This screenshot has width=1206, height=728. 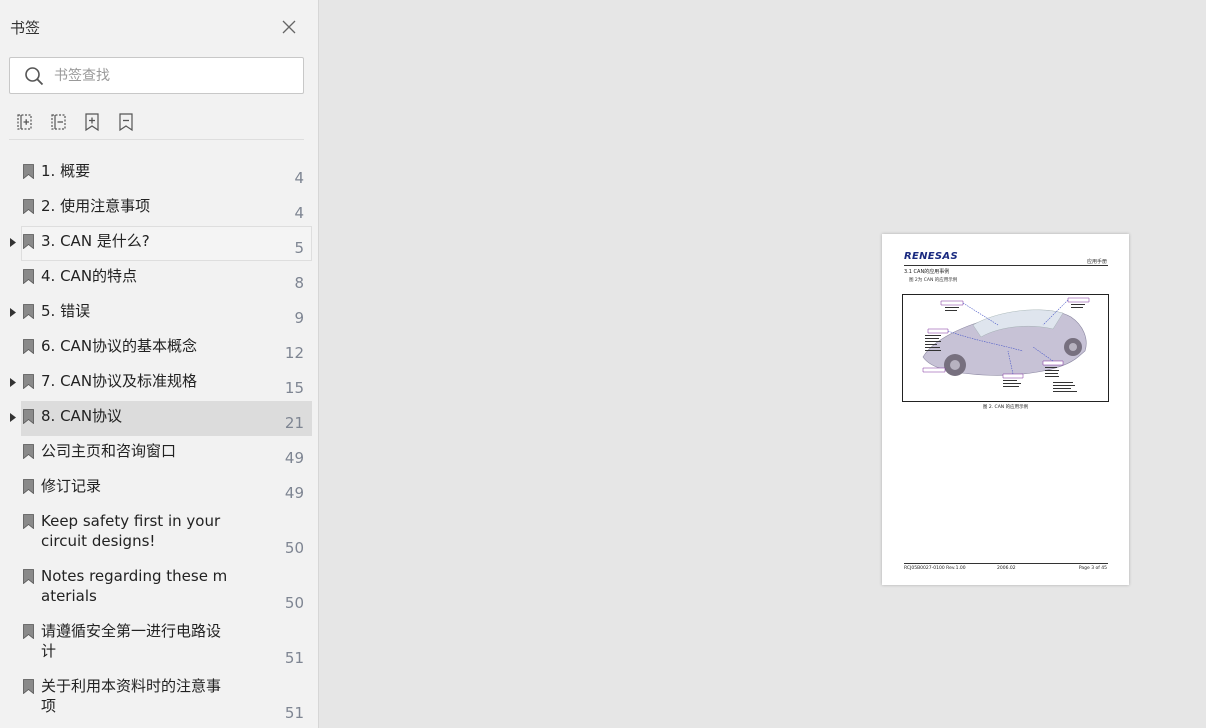 What do you see at coordinates (95, 241) in the screenshot?
I see `bookmark-label: 3. CAN 是什么?` at bounding box center [95, 241].